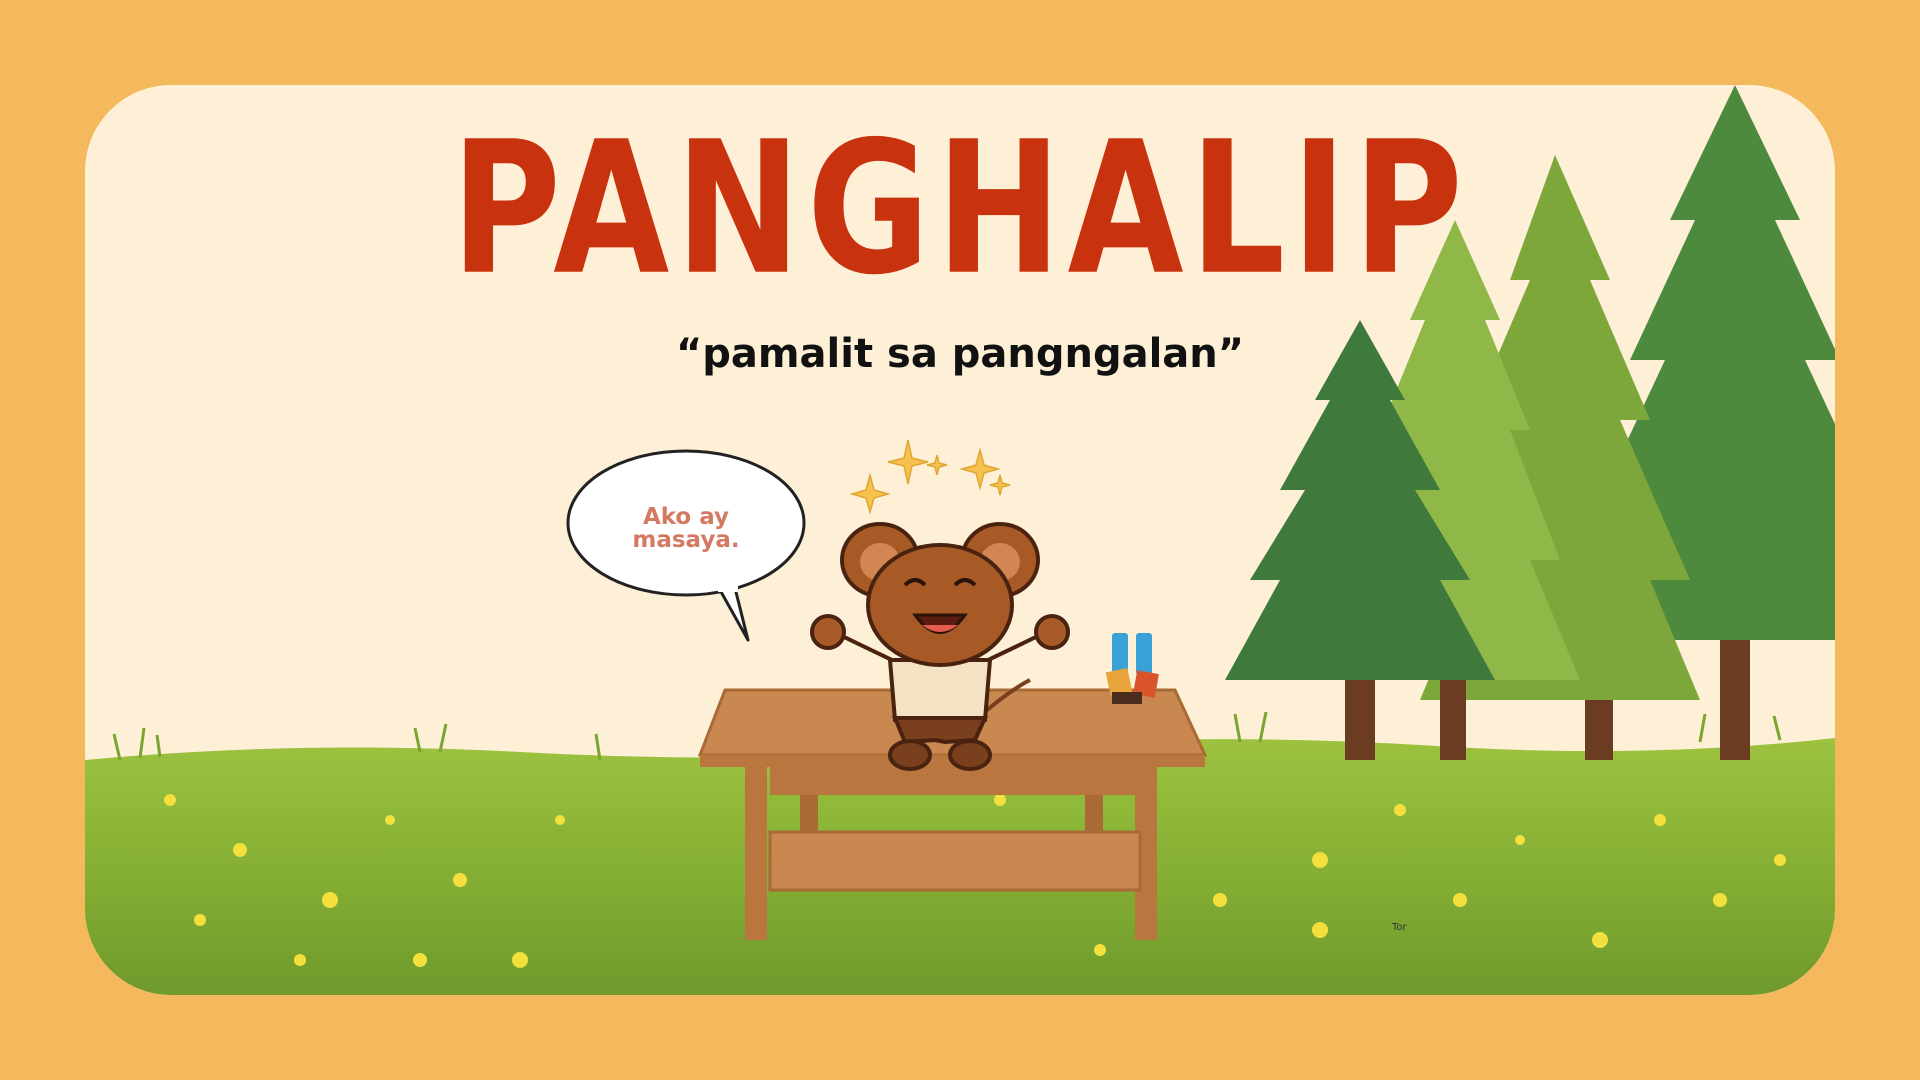  What do you see at coordinates (1132, 668) in the screenshot?
I see `snacks-and-bottles` at bounding box center [1132, 668].